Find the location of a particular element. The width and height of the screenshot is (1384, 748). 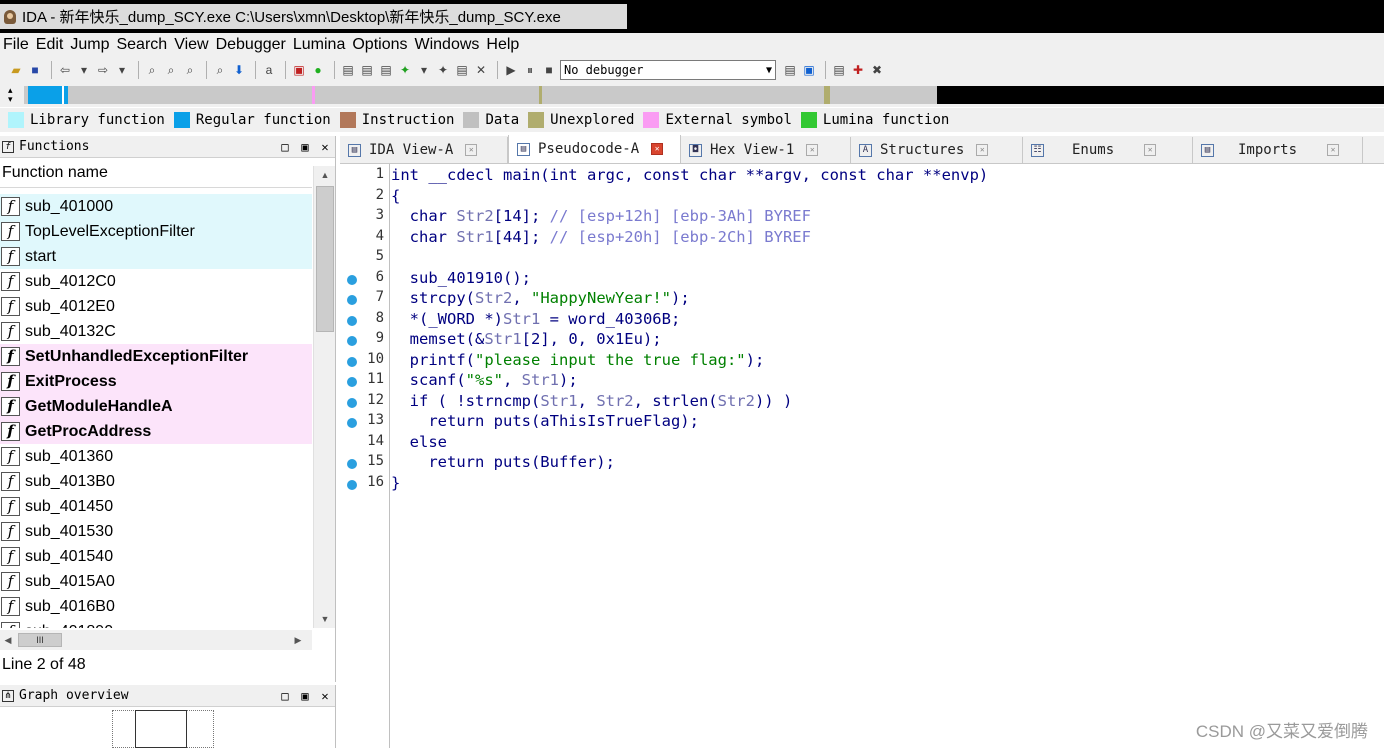

debugger-options-icon: ▤ is located at coordinates (790, 70).